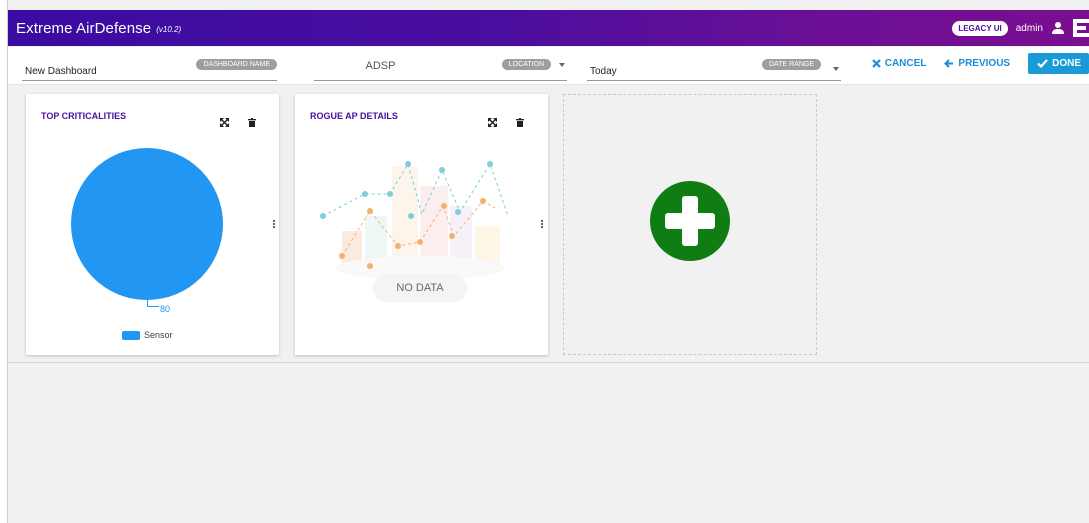 This screenshot has height=523, width=1089. I want to click on date-range-value: Today, so click(603, 71).